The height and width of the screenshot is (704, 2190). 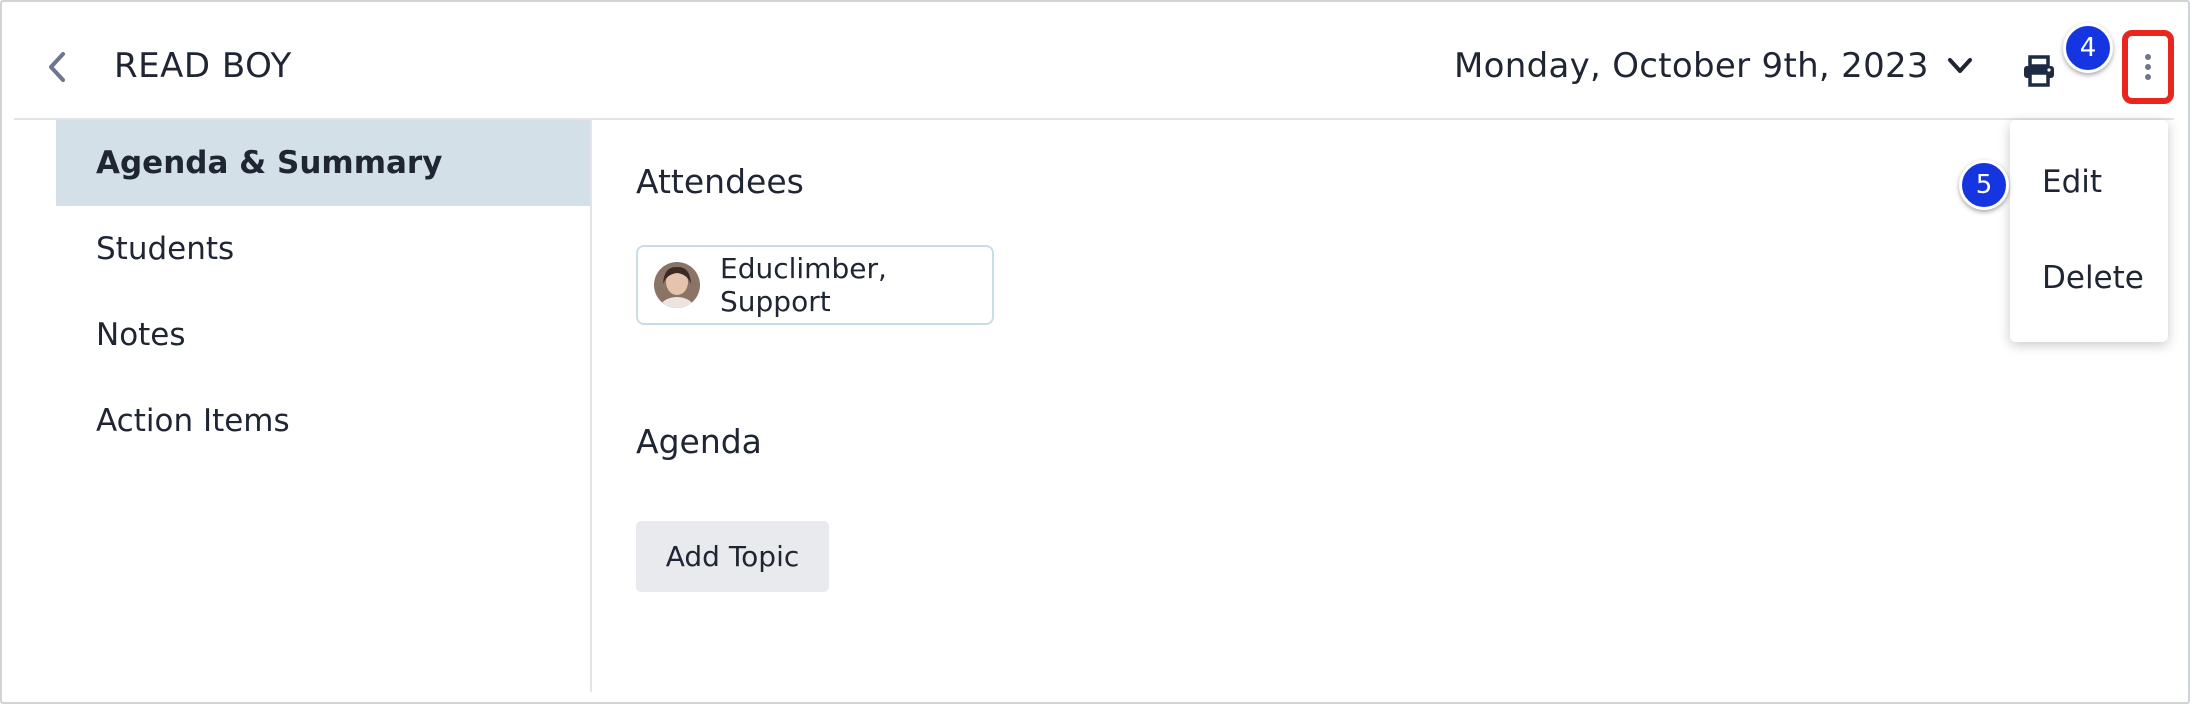 What do you see at coordinates (193, 421) in the screenshot?
I see `sidebar-item-label: Action Items` at bounding box center [193, 421].